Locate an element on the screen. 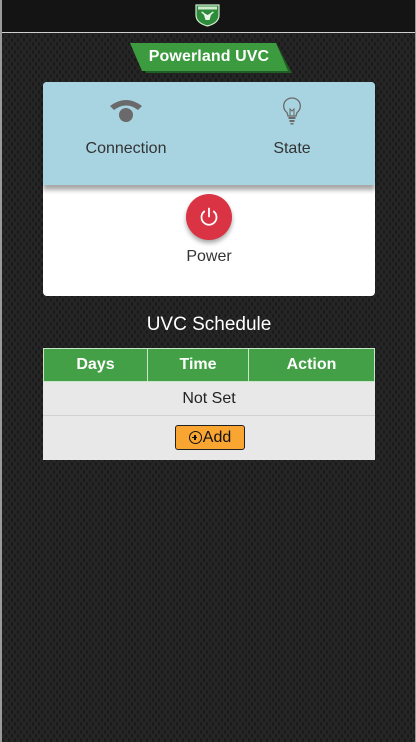  power-label: Power is located at coordinates (209, 256).